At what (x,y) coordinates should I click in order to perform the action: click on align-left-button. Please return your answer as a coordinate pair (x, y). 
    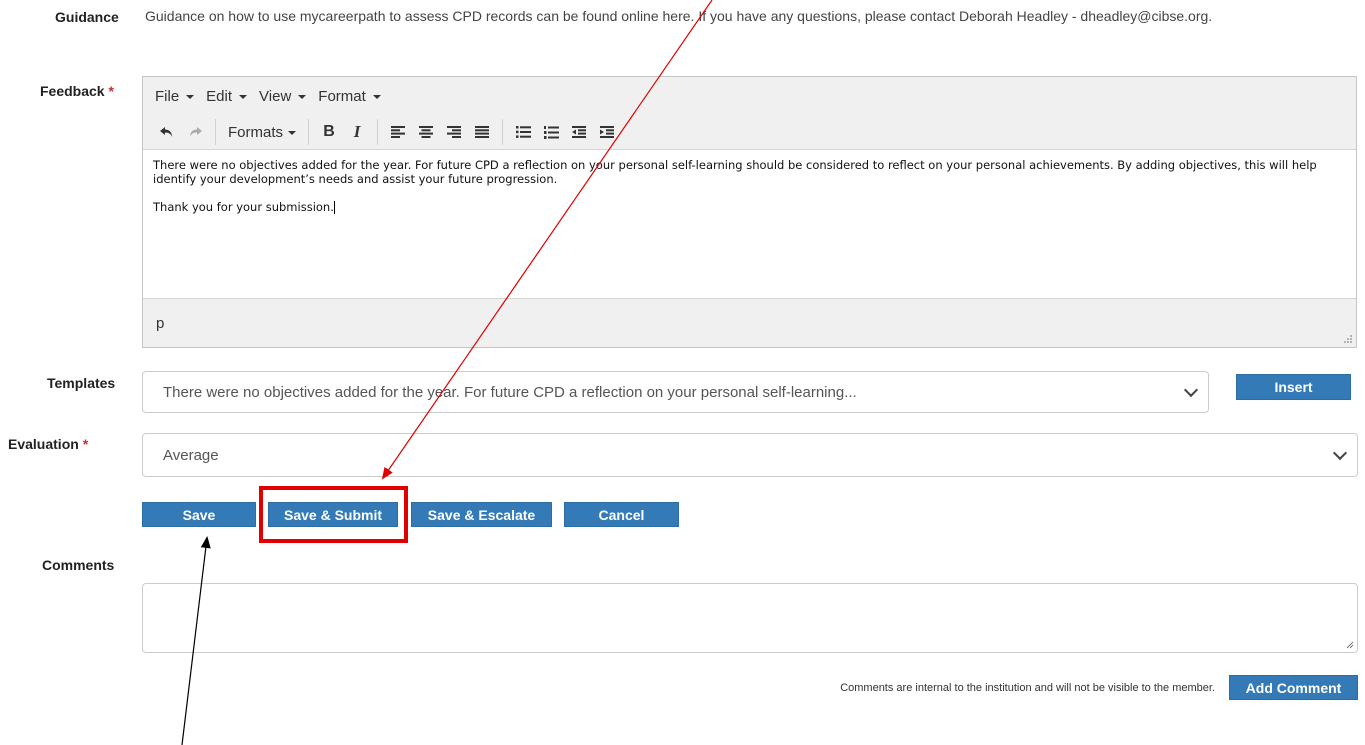
    Looking at the image, I should click on (398, 132).